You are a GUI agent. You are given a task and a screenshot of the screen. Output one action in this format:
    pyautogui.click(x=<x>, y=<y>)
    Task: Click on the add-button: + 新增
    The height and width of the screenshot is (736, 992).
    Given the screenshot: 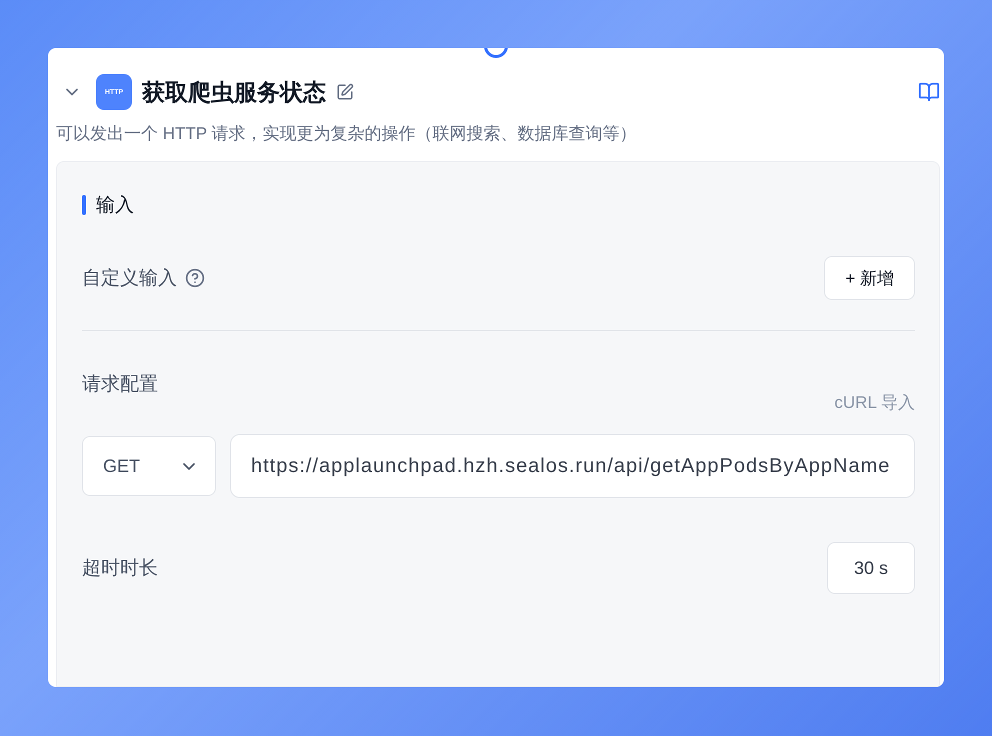 What is the action you would take?
    pyautogui.click(x=869, y=278)
    